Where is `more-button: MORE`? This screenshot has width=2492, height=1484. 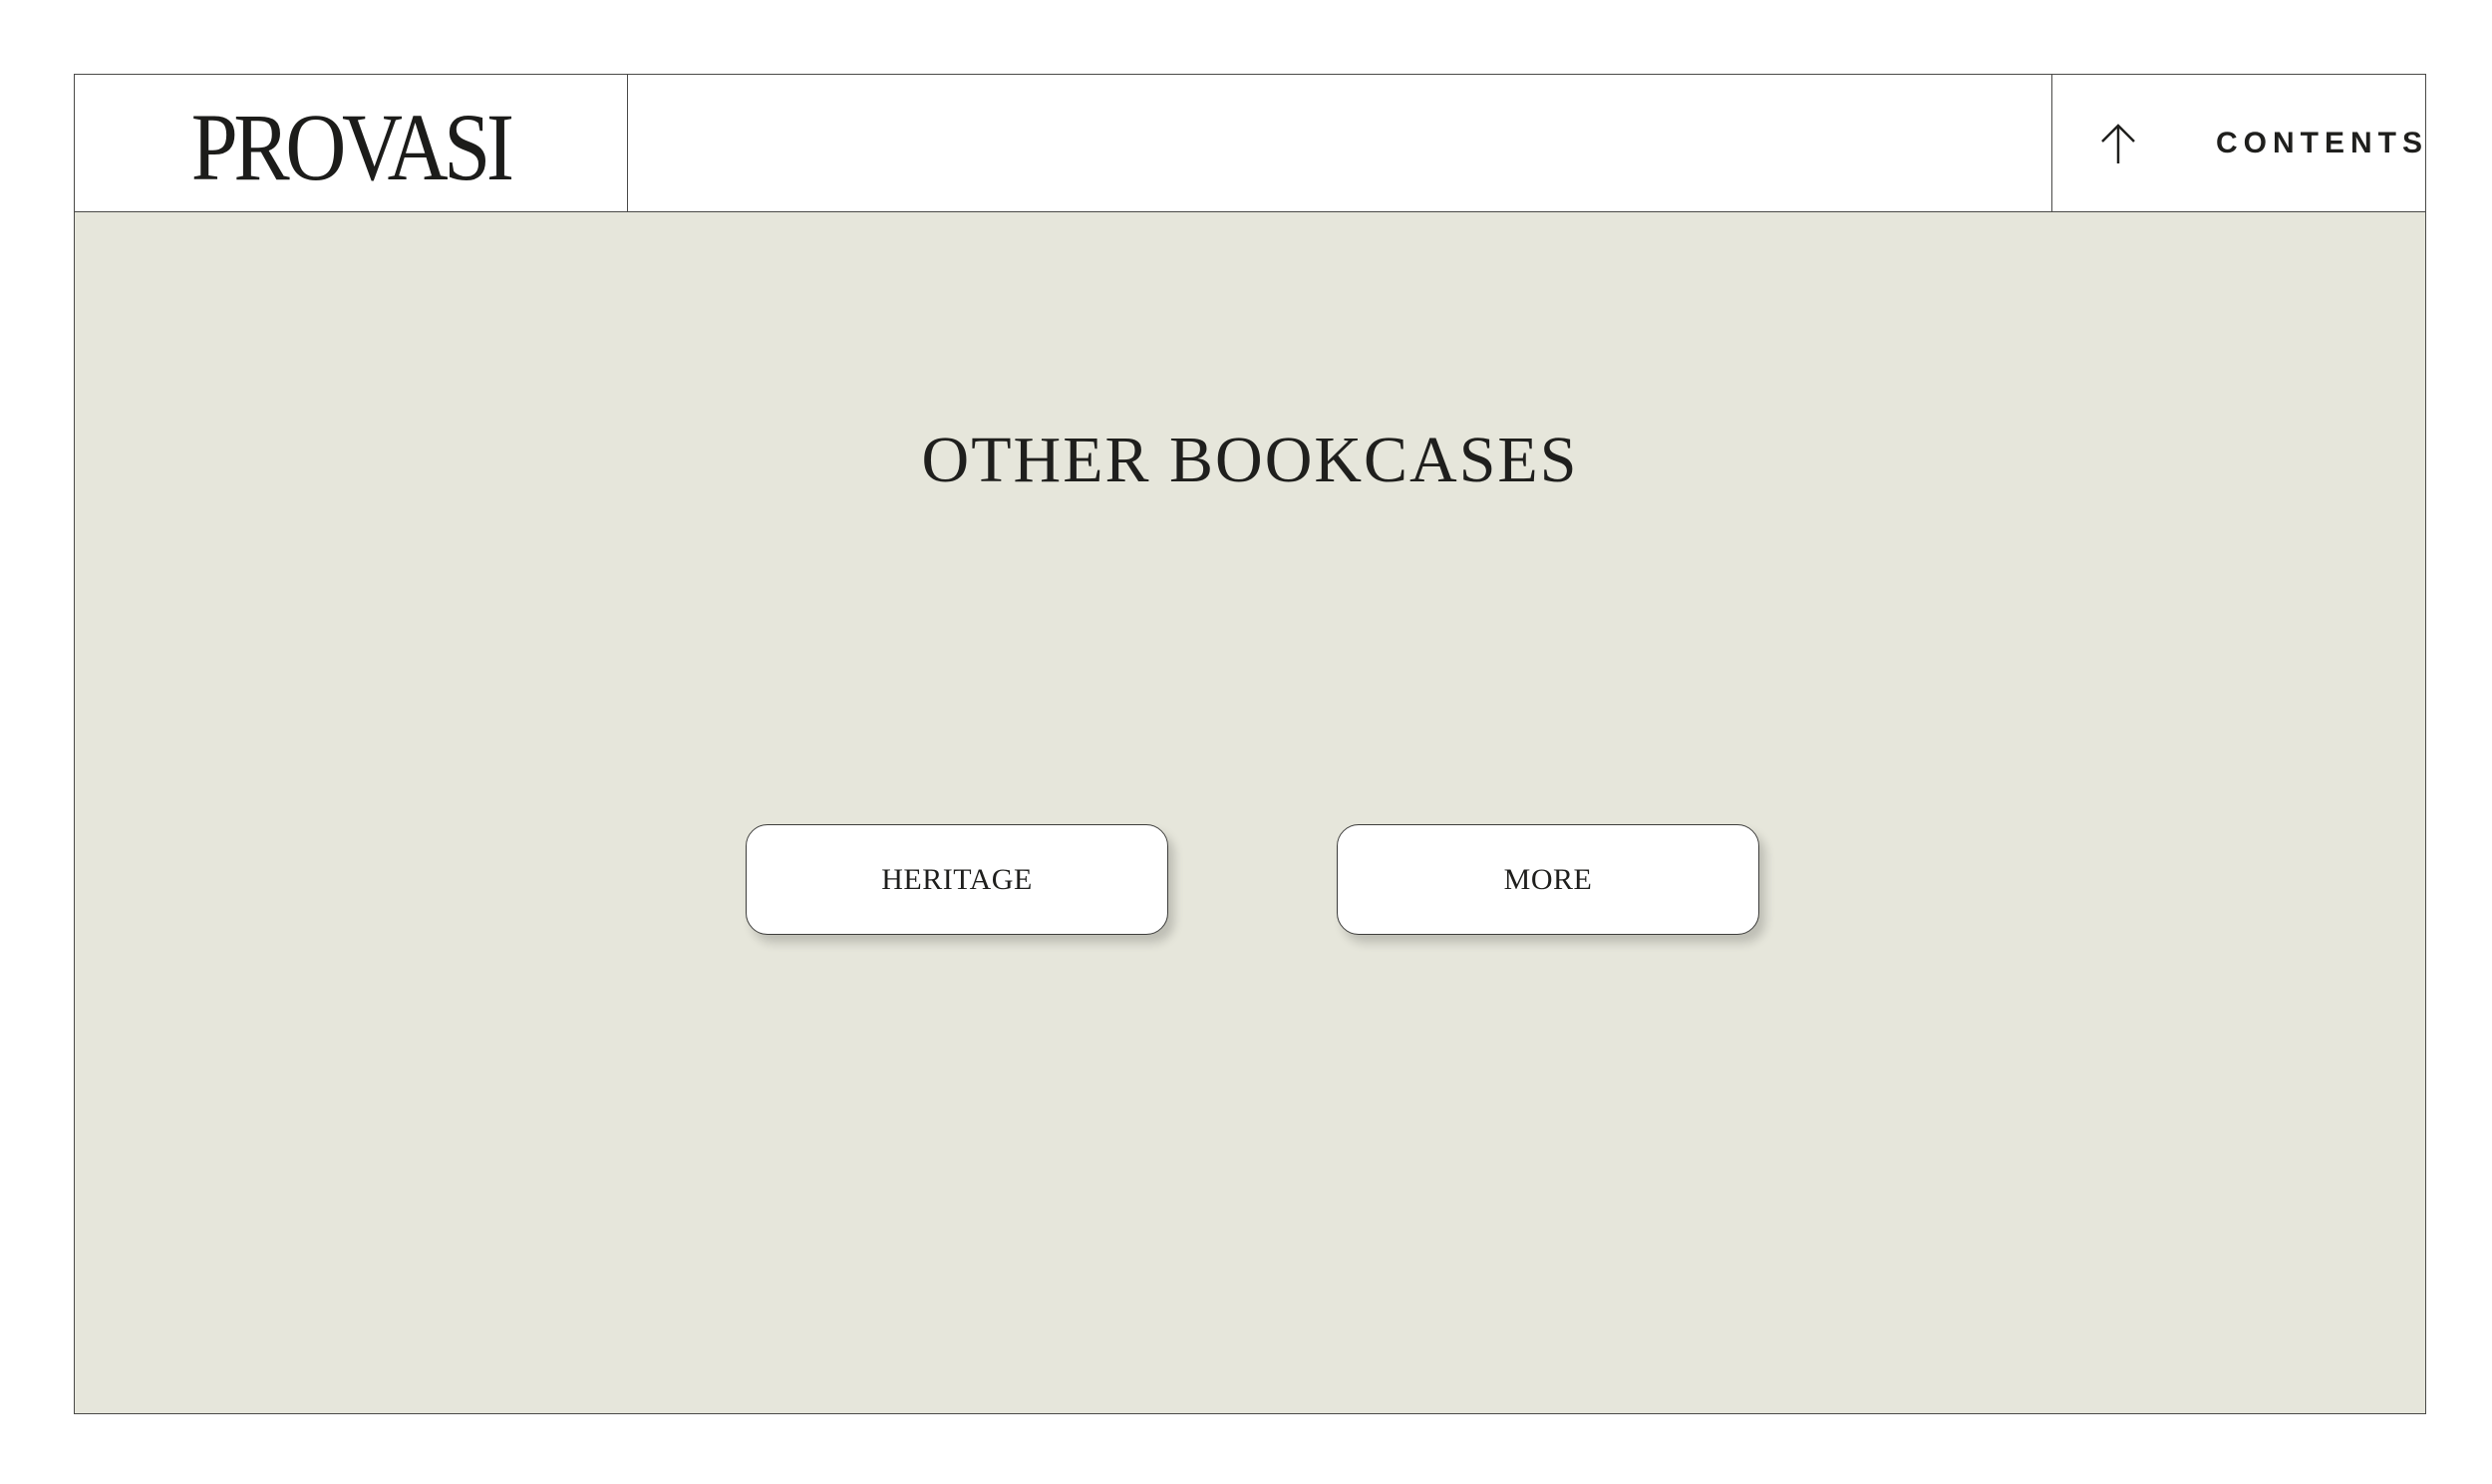
more-button: MORE is located at coordinates (1548, 879).